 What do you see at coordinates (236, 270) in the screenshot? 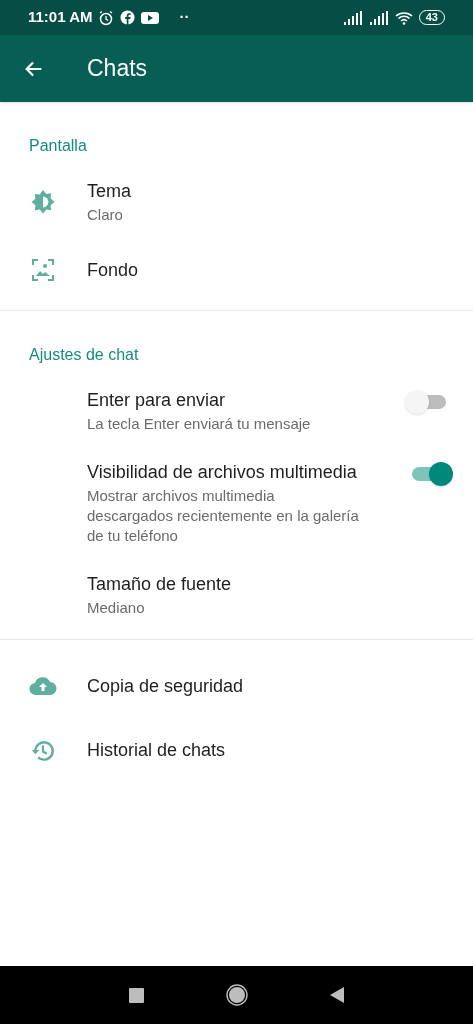
I see `settings-item: Fondo` at bounding box center [236, 270].